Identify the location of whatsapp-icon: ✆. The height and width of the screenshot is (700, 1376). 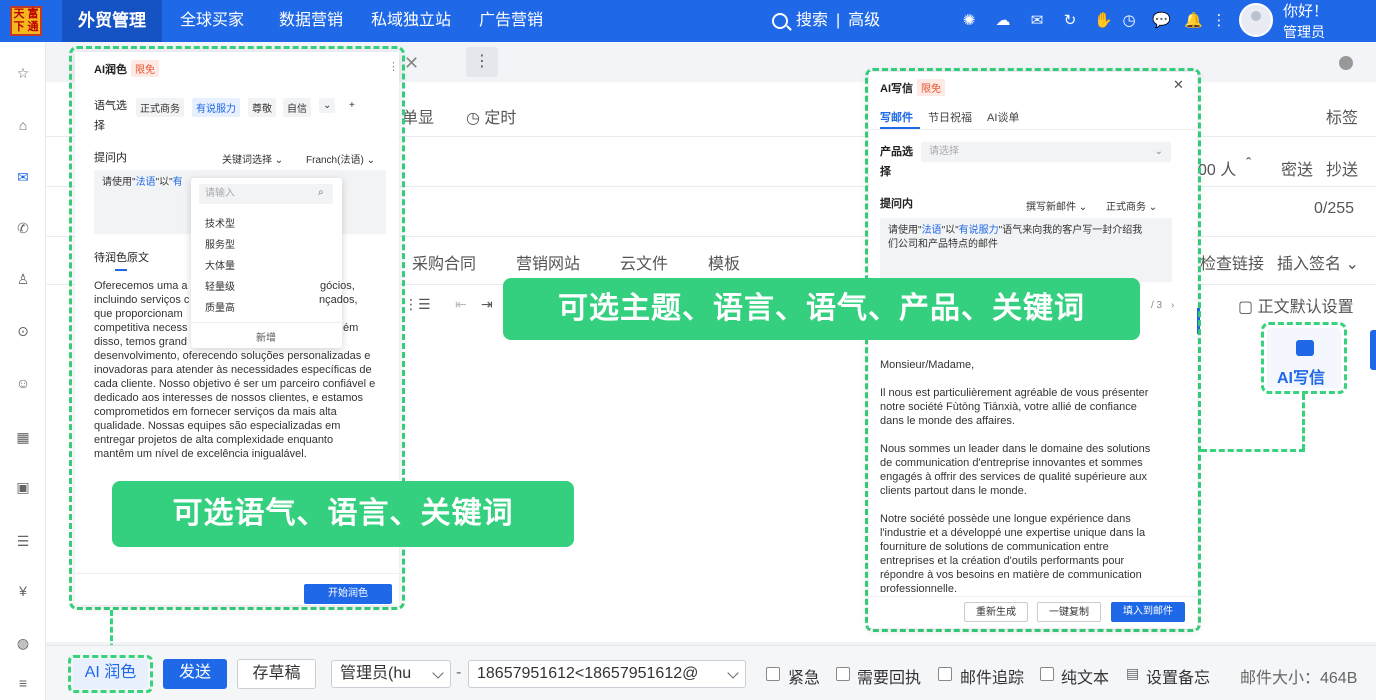
(23, 228).